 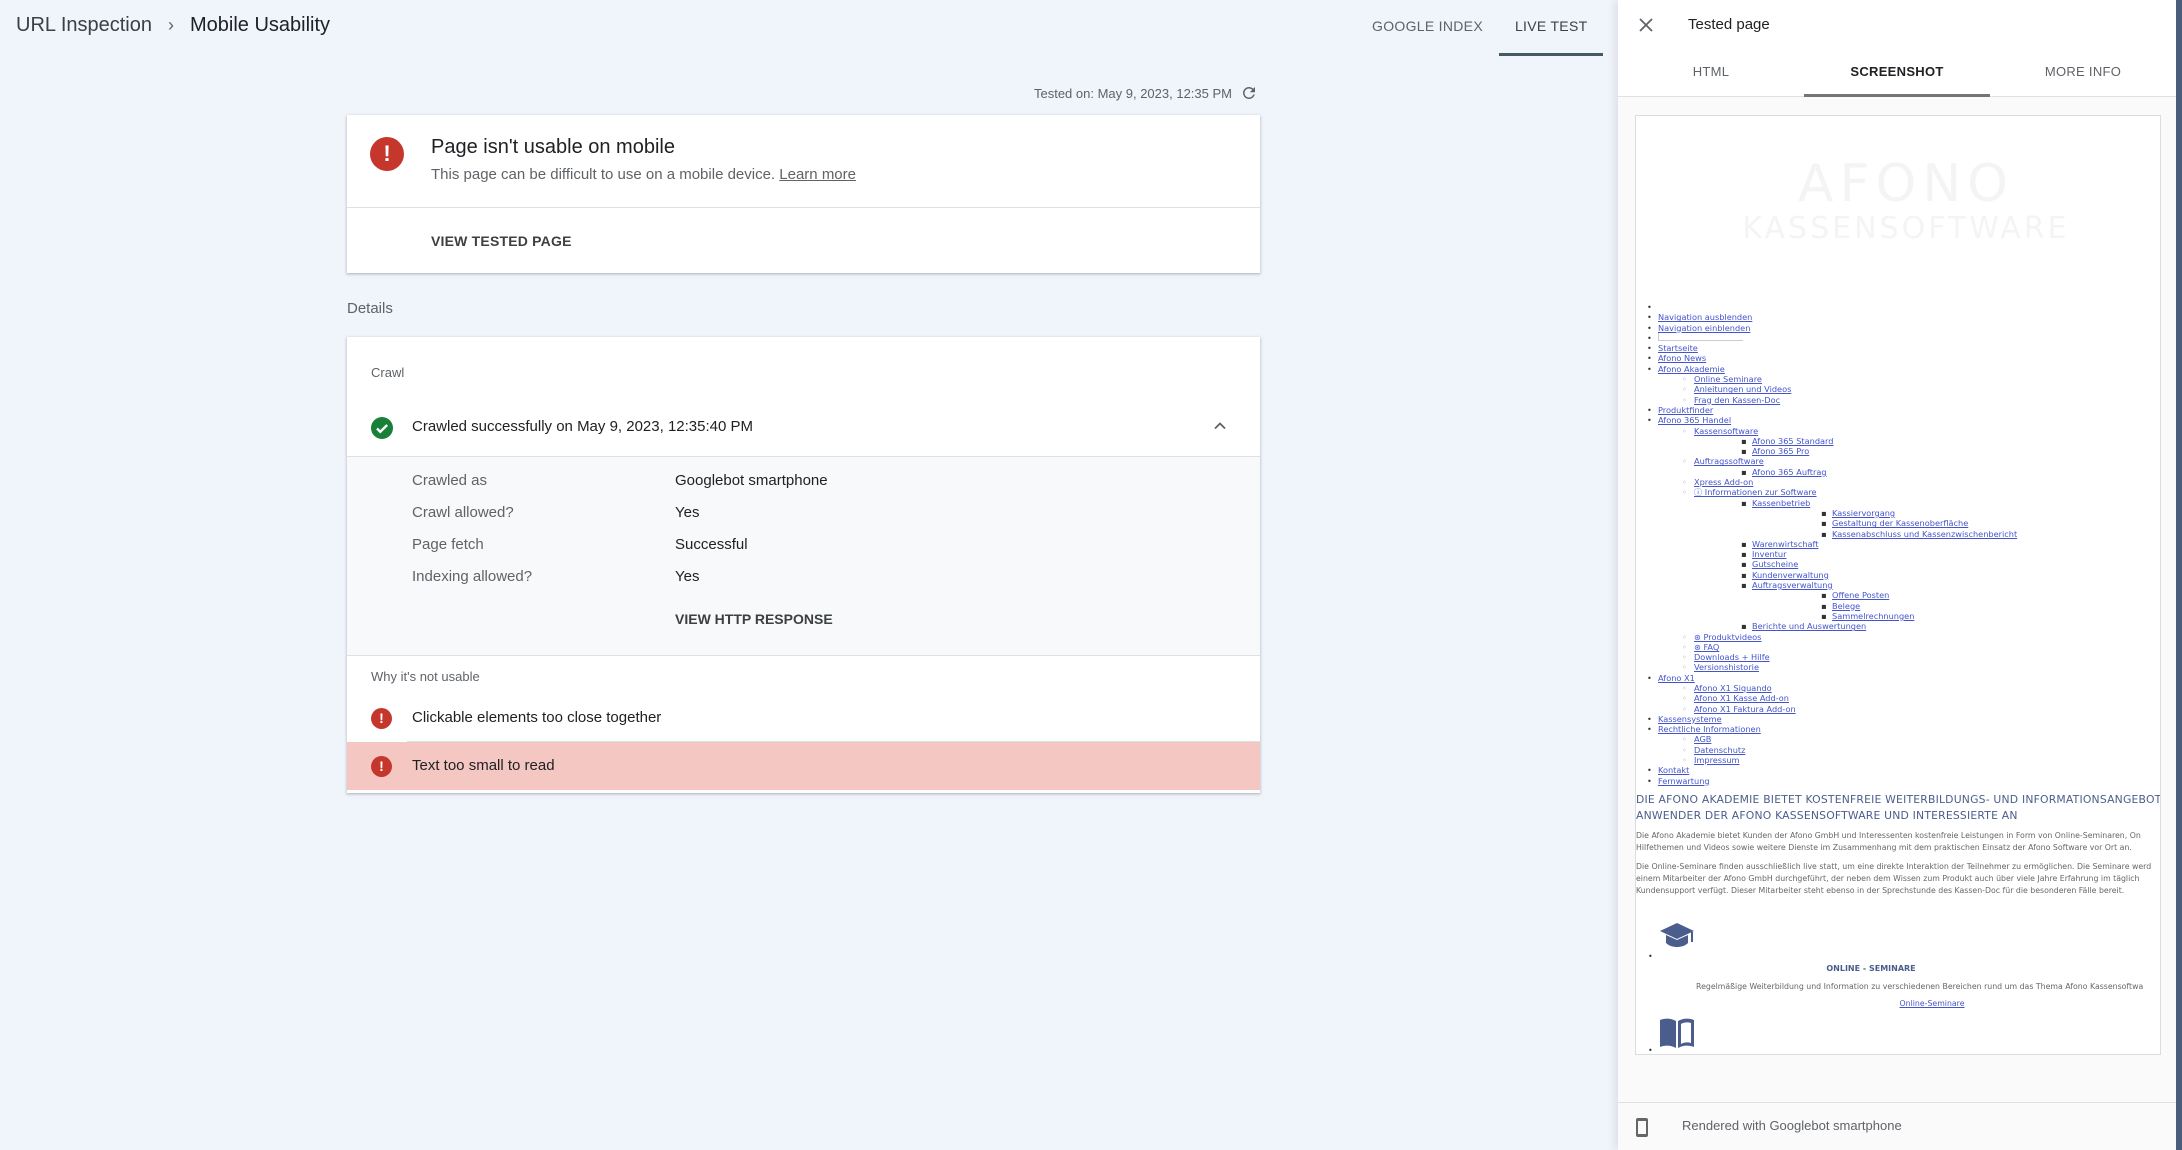 What do you see at coordinates (1900, 523) in the screenshot?
I see `nav-link: Gestaltung der Kassenoberfläche` at bounding box center [1900, 523].